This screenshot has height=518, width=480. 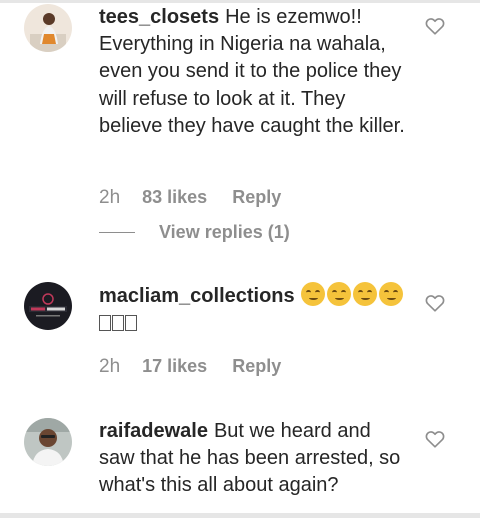 What do you see at coordinates (197, 296) in the screenshot?
I see `comment-username: macliam_collections` at bounding box center [197, 296].